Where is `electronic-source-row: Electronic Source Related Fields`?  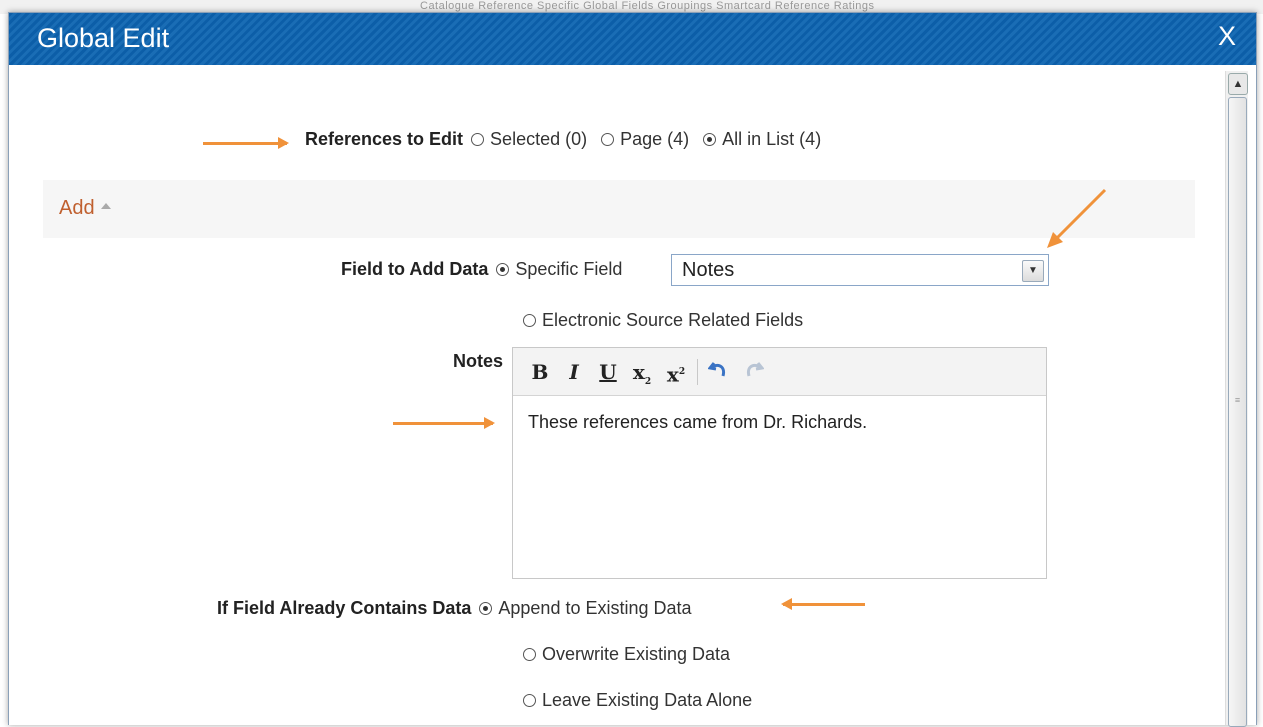 electronic-source-row: Electronic Source Related Fields is located at coordinates (670, 320).